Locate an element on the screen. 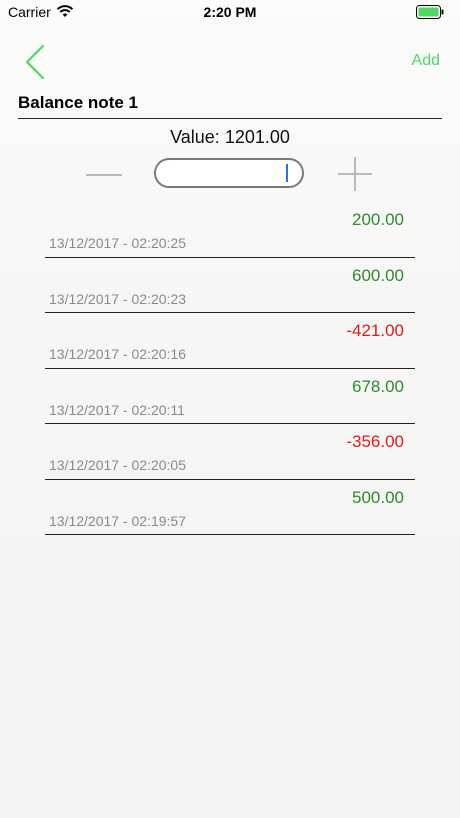  list-item: 600.00 13/12/2017 - 02:20:23 is located at coordinates (230, 285).